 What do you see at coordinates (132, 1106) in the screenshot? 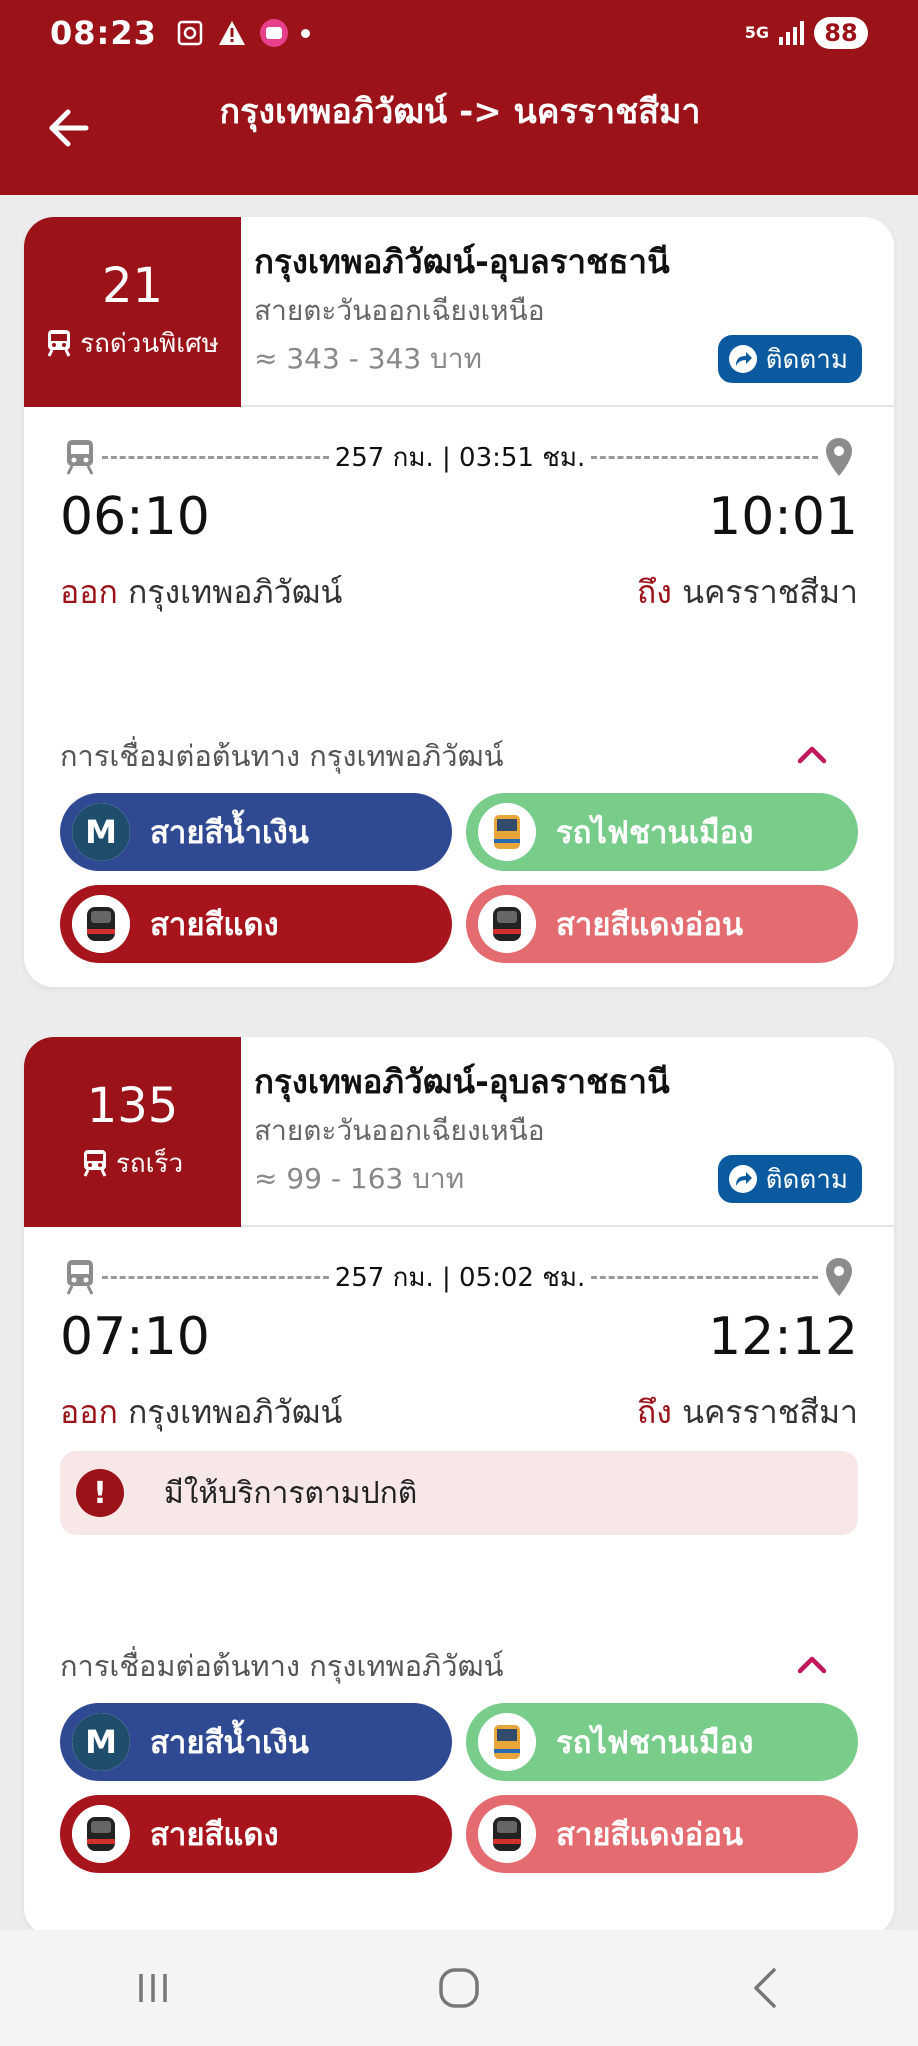
I see `train-number: 135` at bounding box center [132, 1106].